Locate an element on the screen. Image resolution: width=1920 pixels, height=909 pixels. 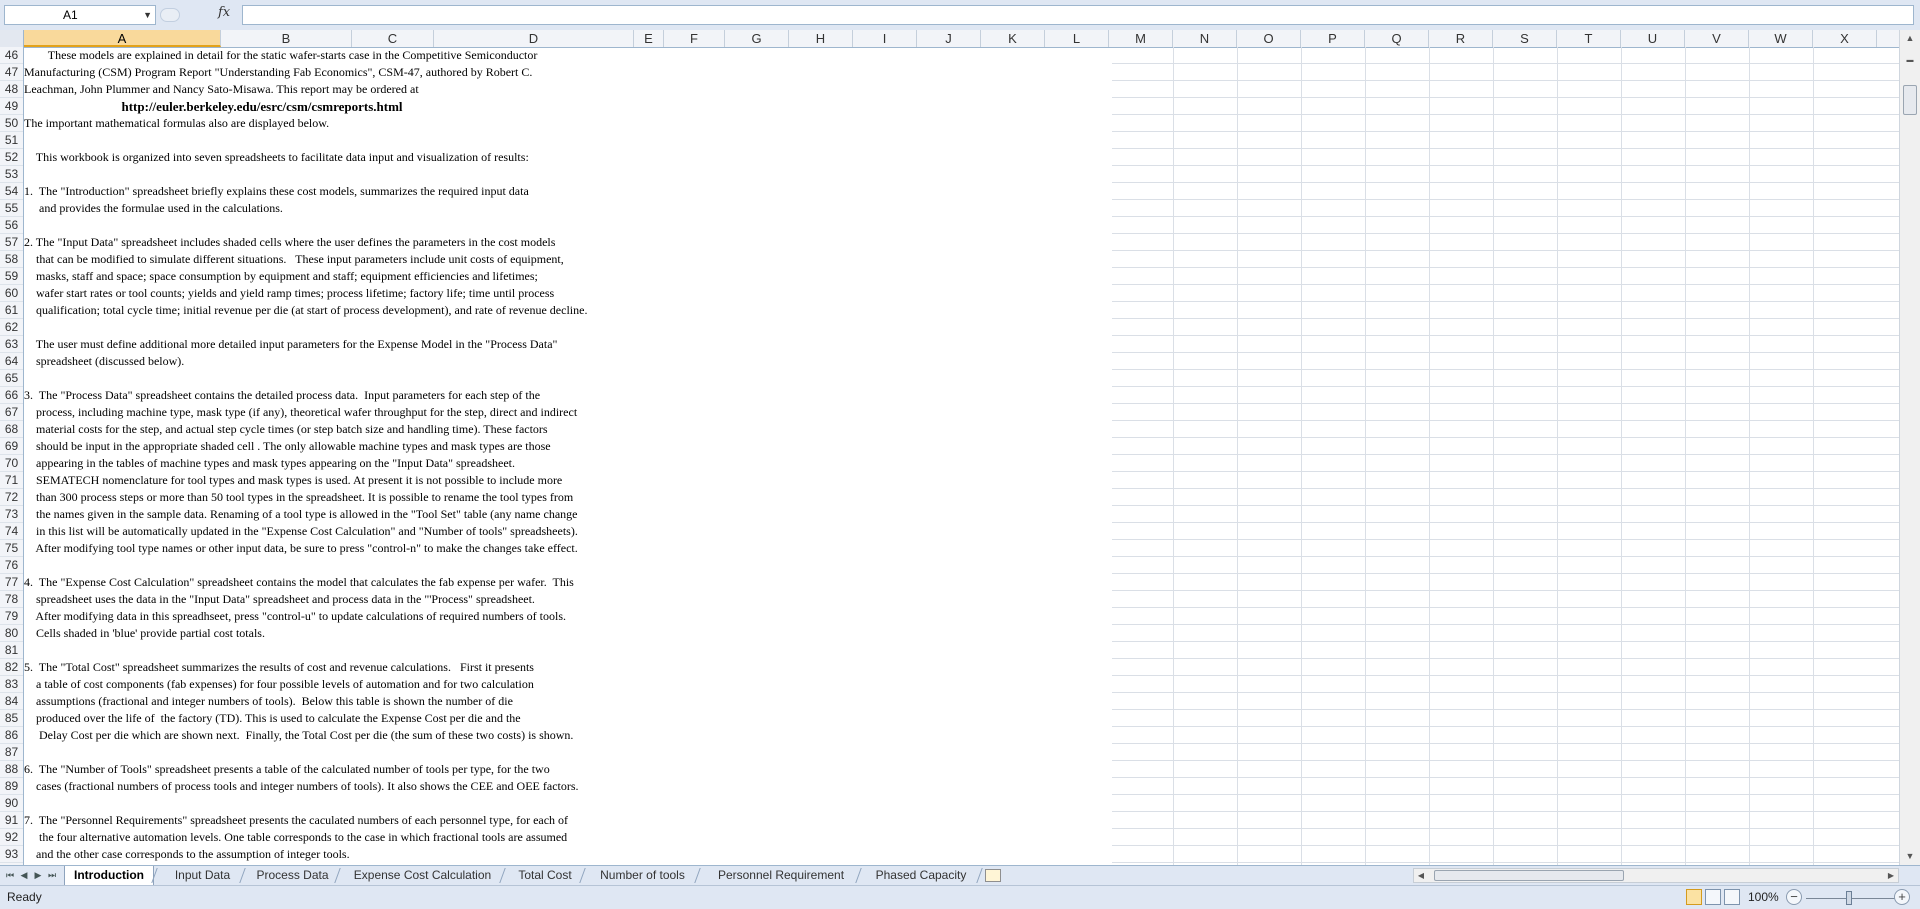
sheet-tab-input-data: Input Data is located at coordinates (202, 875).